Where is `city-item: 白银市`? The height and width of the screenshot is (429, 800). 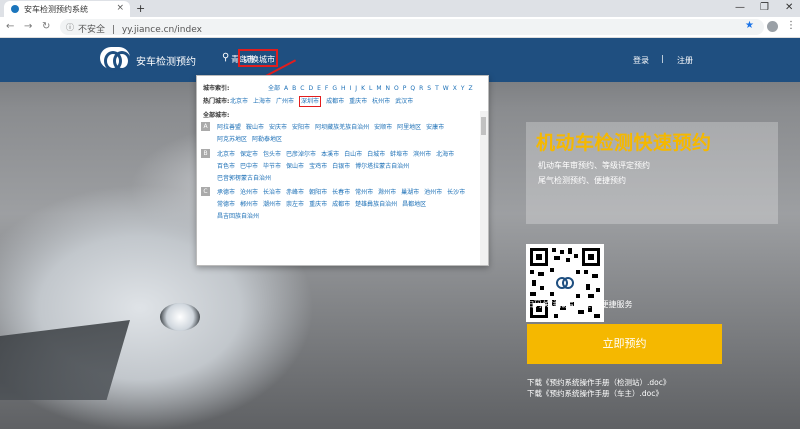
city-item: 白银市 is located at coordinates (341, 166).